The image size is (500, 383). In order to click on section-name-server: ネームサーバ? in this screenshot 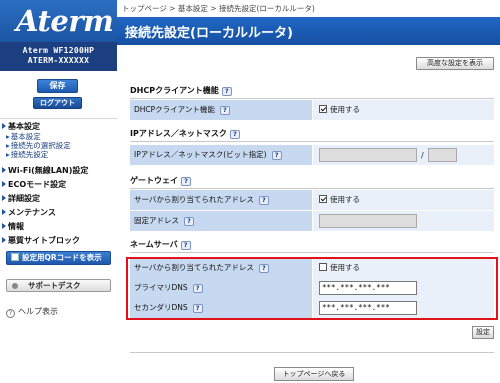, I will do `click(160, 245)`.